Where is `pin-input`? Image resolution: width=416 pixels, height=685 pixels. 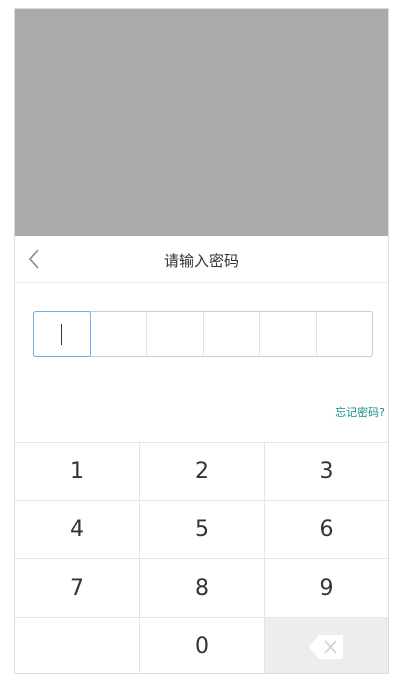 pin-input is located at coordinates (203, 334).